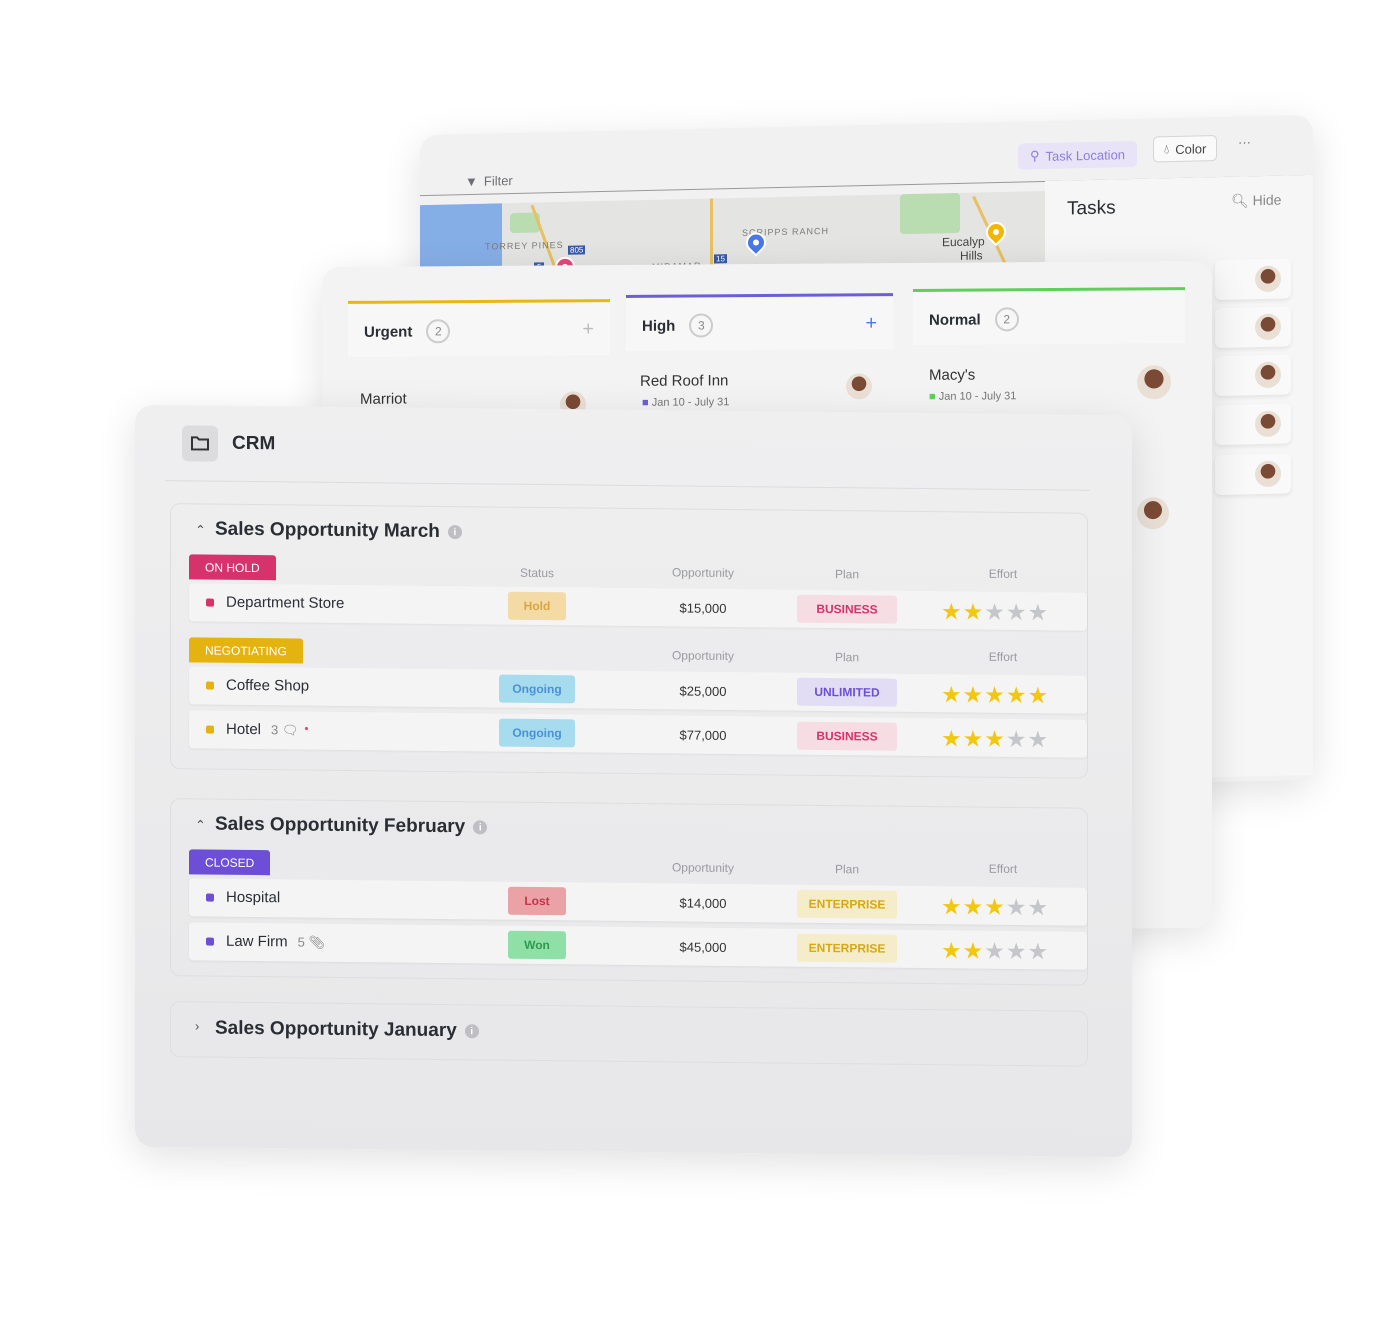 Image resolution: width=1399 pixels, height=1333 pixels. What do you see at coordinates (638, 902) in the screenshot?
I see `table-row: Hospital Lost $14,000 ENTERPRISE ★★★★★` at bounding box center [638, 902].